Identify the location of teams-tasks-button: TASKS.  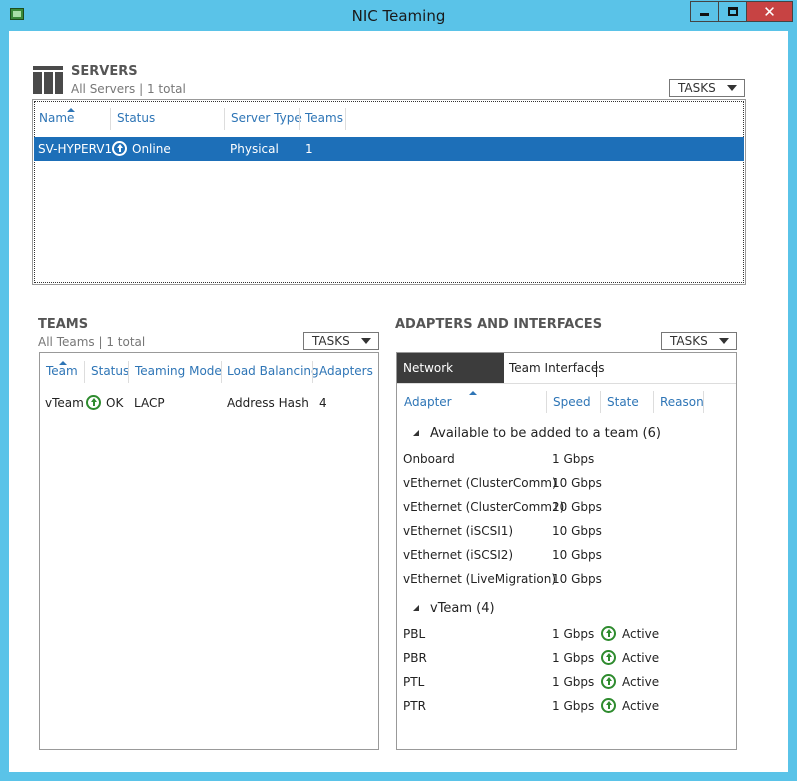
(341, 341).